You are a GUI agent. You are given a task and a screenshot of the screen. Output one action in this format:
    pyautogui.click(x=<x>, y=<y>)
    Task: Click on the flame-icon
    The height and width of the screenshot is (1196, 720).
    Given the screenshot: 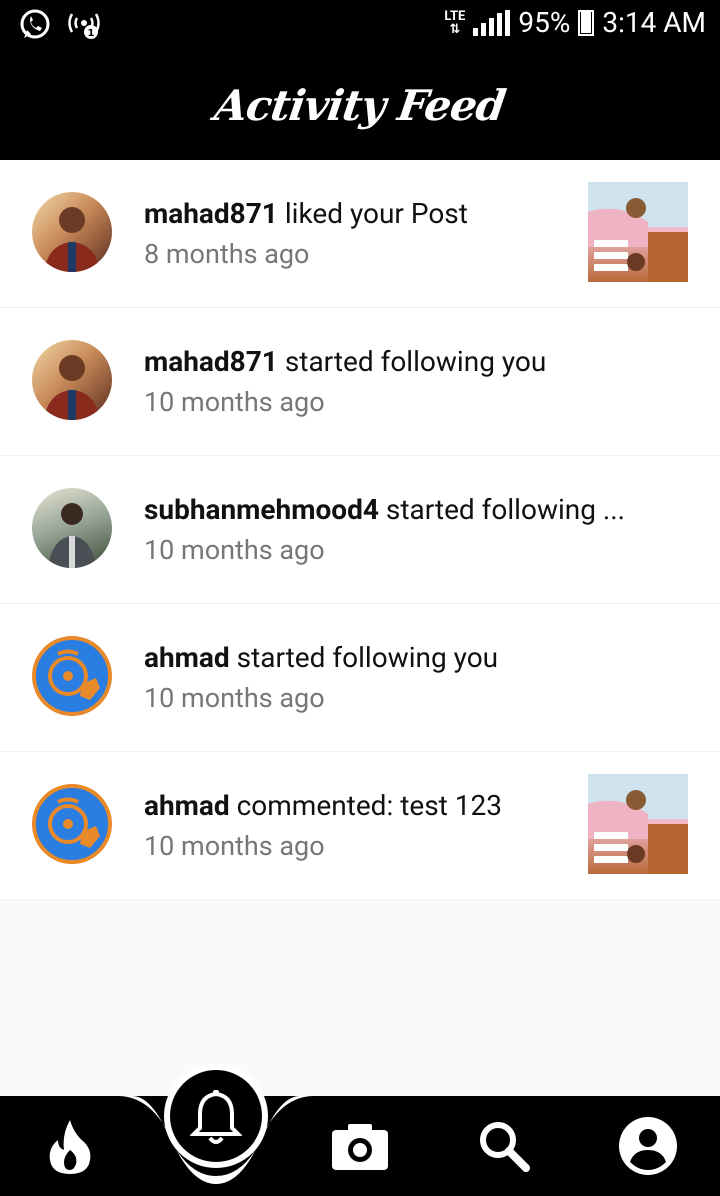 What is the action you would take?
    pyautogui.click(x=70, y=1147)
    